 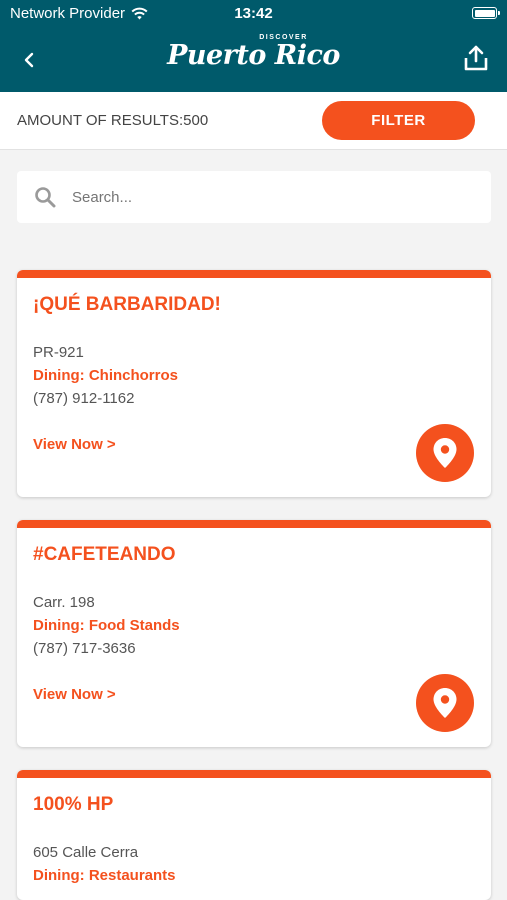 I want to click on clock: 13:42, so click(x=253, y=13).